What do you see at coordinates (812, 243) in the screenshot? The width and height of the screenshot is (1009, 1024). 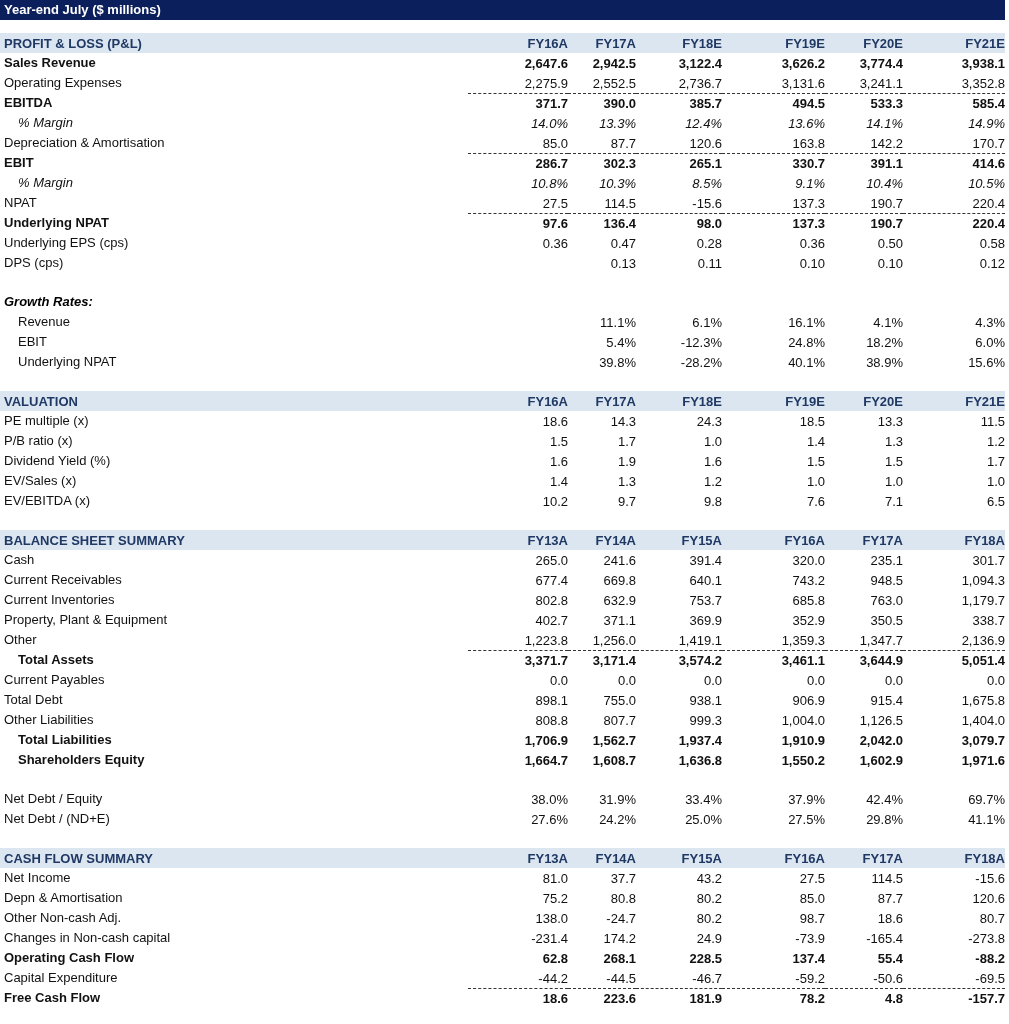 I see `table-cell: 0.36` at bounding box center [812, 243].